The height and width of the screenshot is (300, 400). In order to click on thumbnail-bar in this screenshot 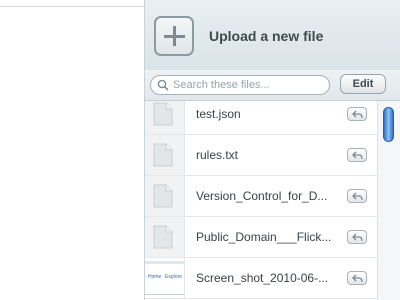, I will do `click(164, 262)`.